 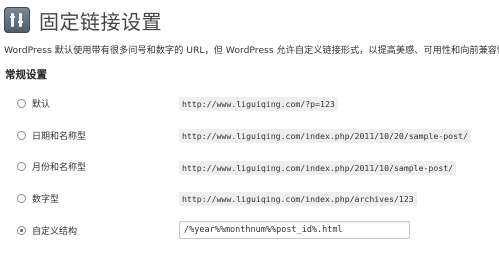 I want to click on option-day-name: 日期和名称型, so click(x=51, y=135).